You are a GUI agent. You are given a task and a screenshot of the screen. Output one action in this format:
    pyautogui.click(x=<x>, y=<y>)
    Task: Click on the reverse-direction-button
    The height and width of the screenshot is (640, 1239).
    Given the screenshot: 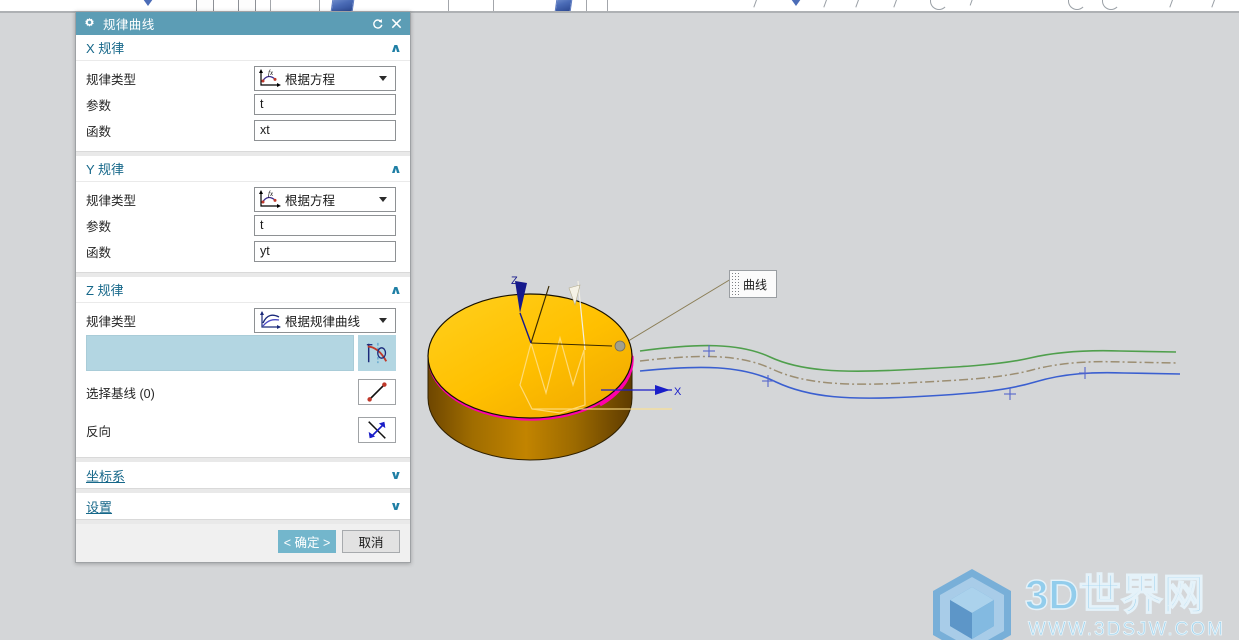 What is the action you would take?
    pyautogui.click(x=377, y=430)
    